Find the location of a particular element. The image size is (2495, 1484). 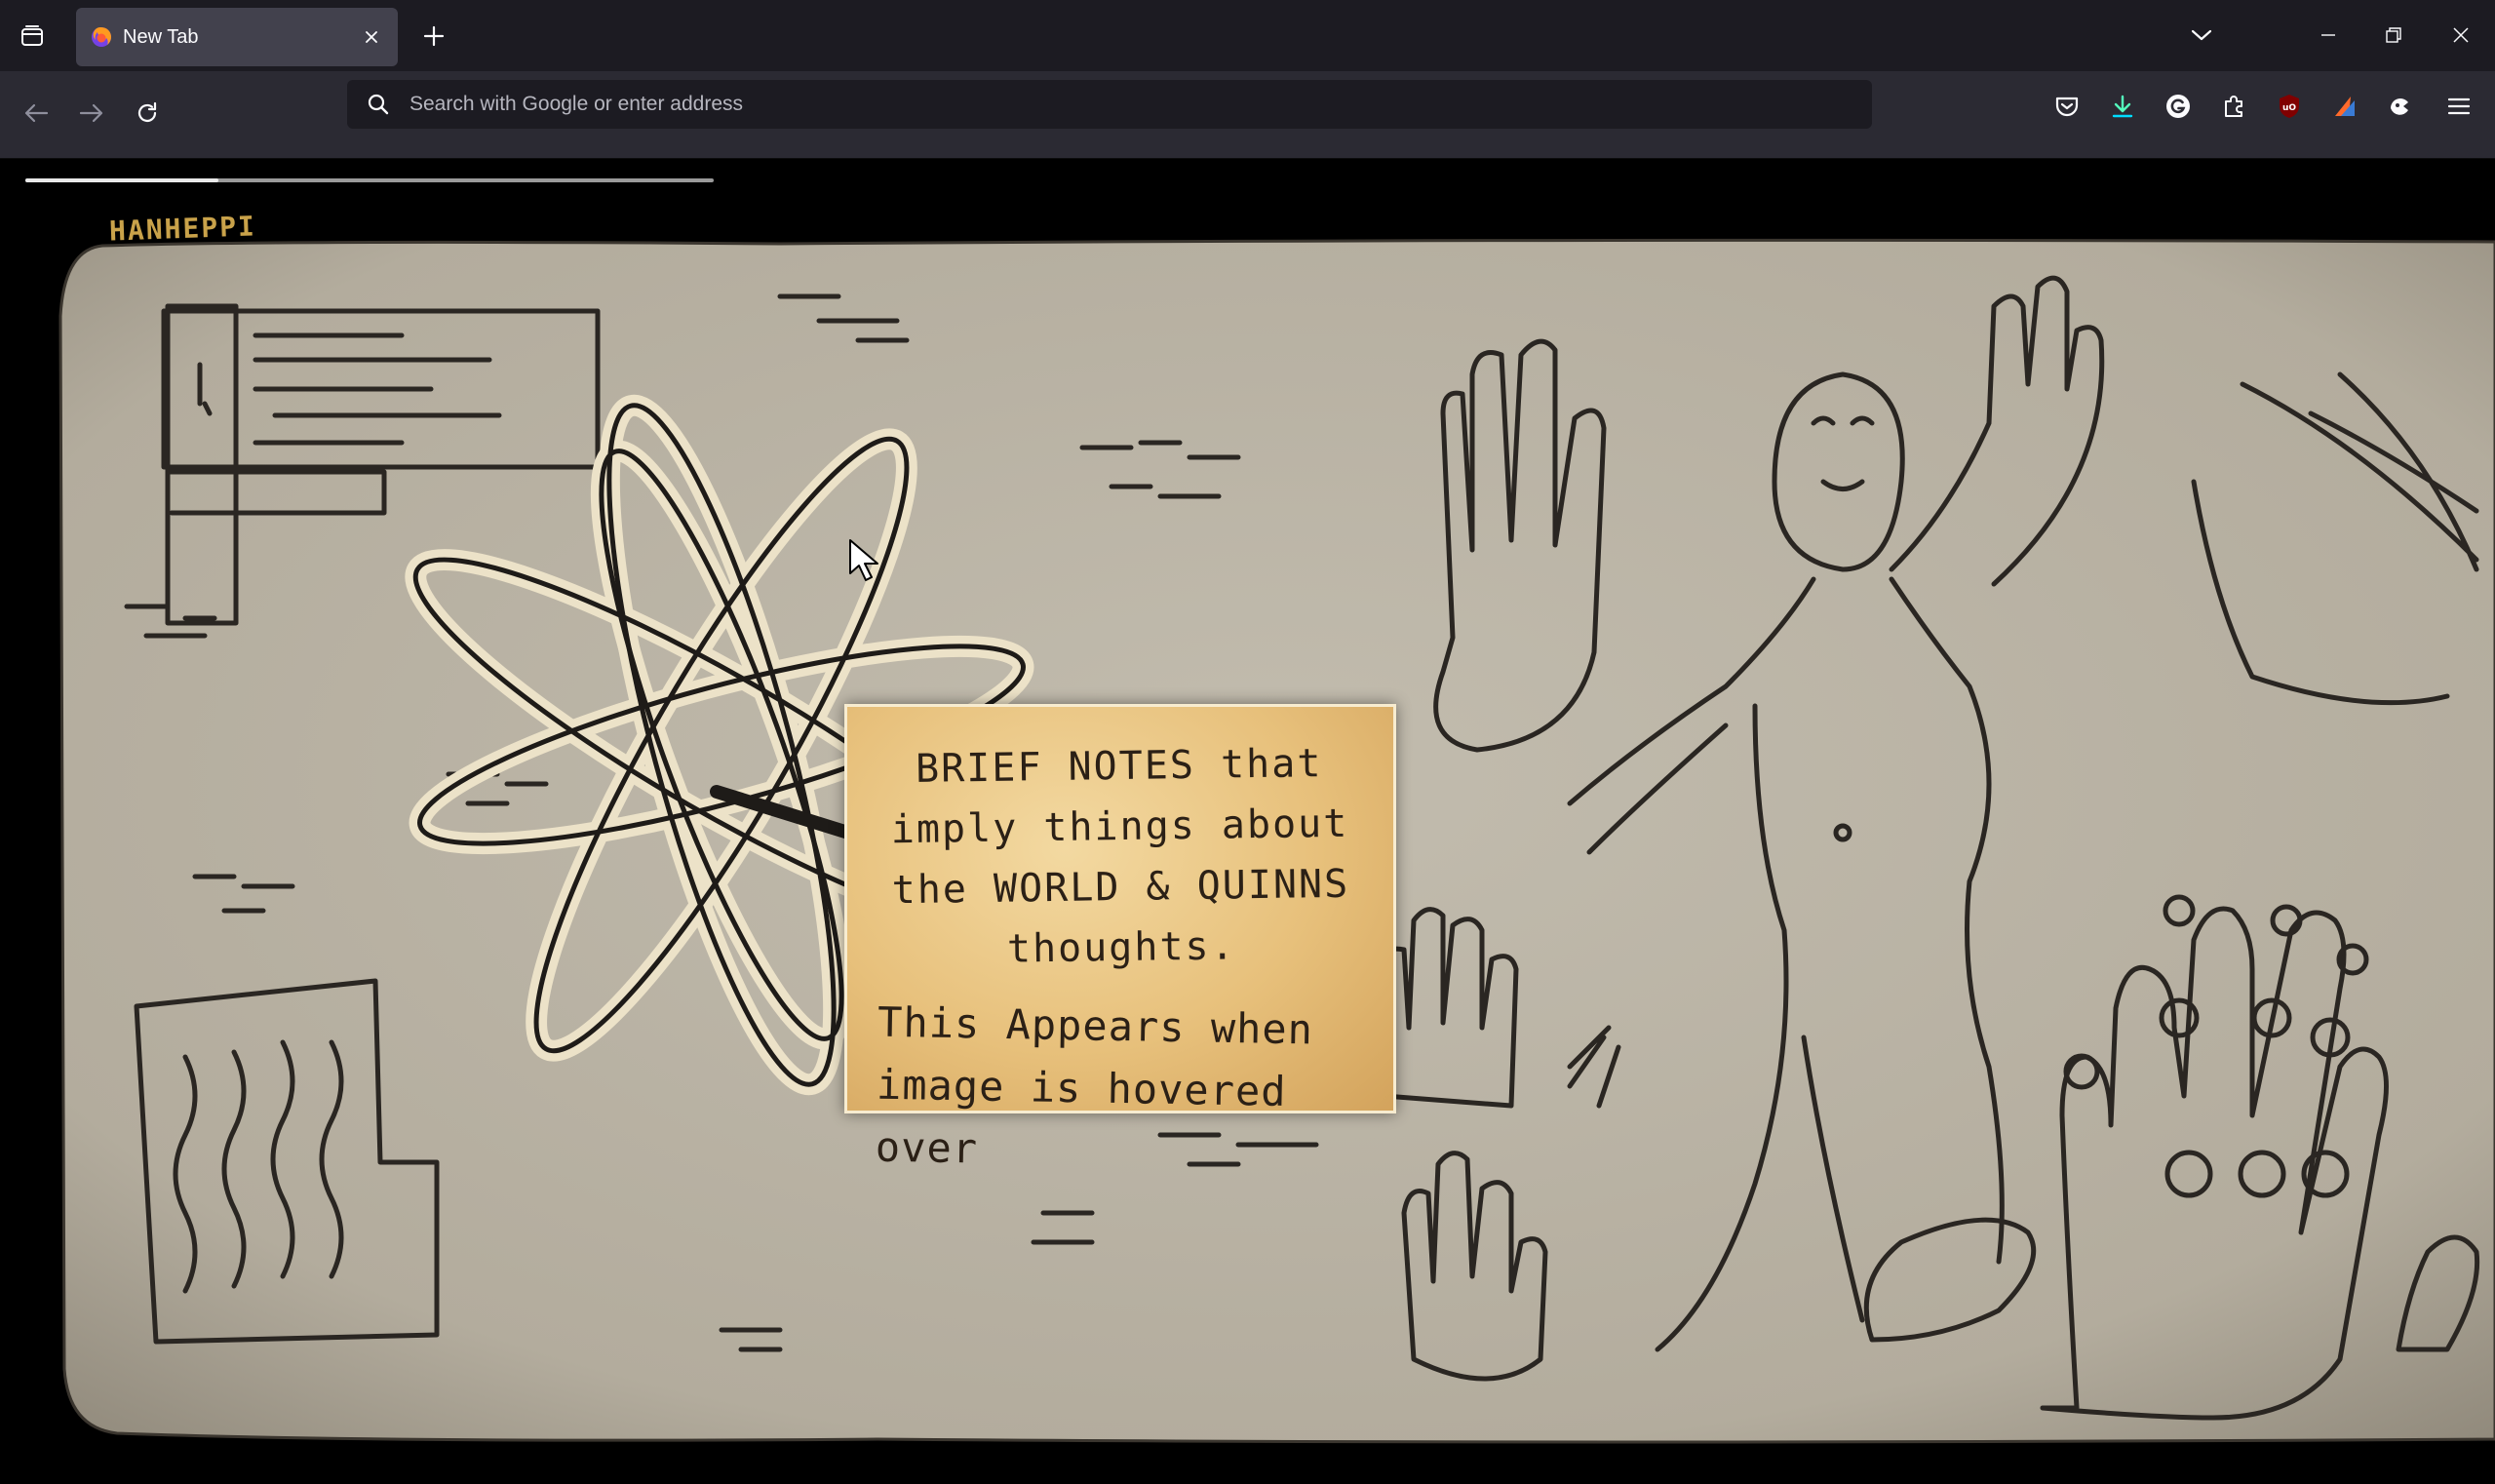

address-bar is located at coordinates (1109, 104).